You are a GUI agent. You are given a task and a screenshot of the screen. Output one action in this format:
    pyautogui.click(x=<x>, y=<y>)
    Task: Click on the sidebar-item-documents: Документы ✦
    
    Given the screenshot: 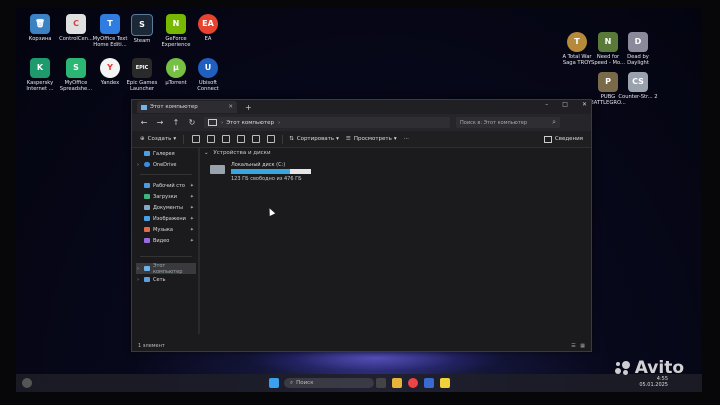 What is the action you would take?
    pyautogui.click(x=166, y=207)
    